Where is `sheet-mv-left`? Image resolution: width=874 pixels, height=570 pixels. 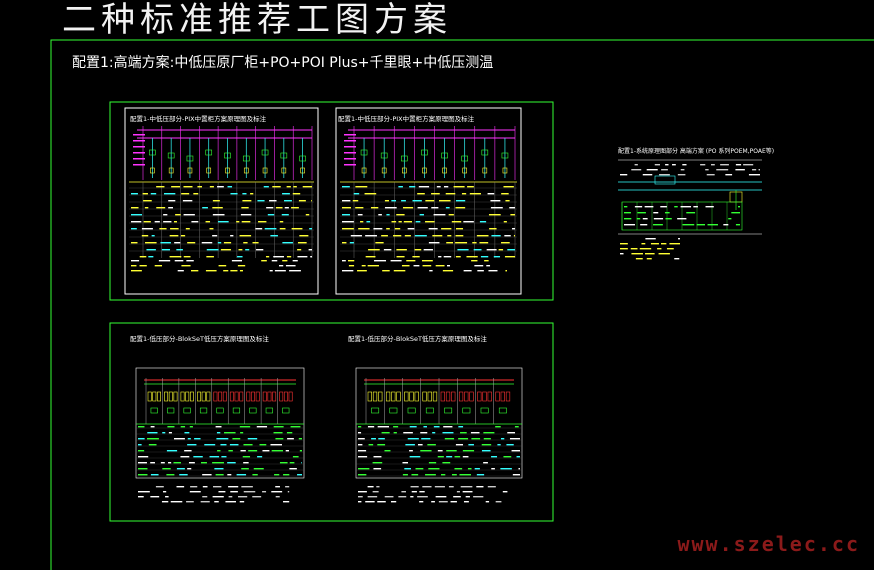 sheet-mv-left is located at coordinates (221, 201).